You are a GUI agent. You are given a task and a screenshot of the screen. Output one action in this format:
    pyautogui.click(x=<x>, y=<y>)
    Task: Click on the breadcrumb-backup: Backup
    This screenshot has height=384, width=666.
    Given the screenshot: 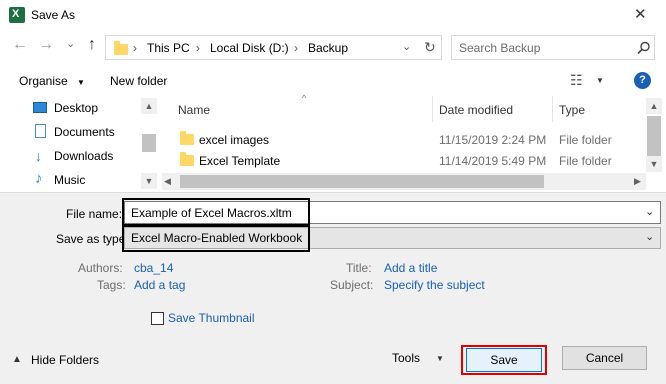 What is the action you would take?
    pyautogui.click(x=328, y=48)
    